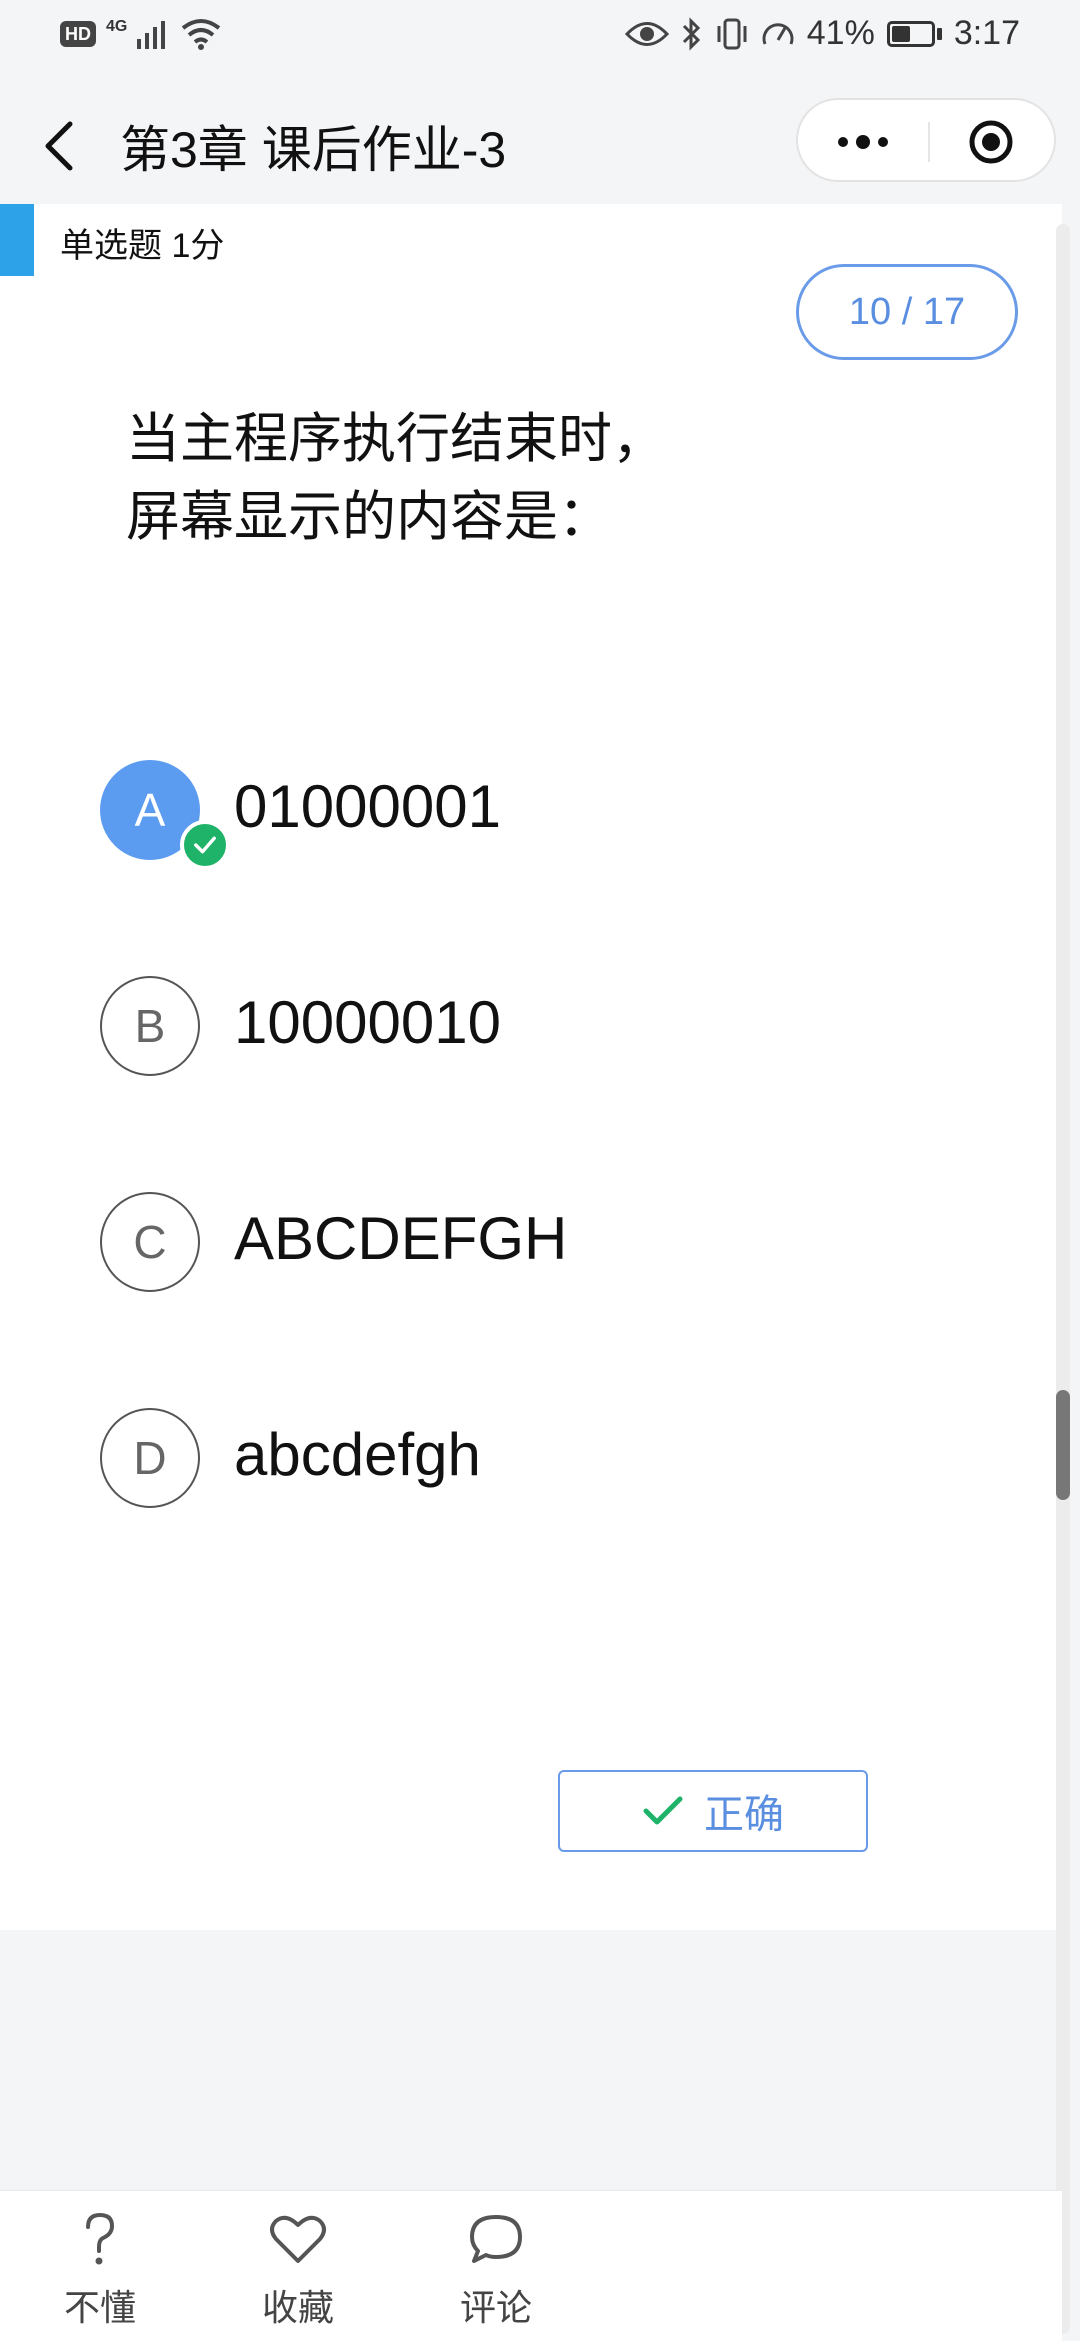 The width and height of the screenshot is (1080, 2341). I want to click on status-right: 41% 3:17, so click(822, 33).